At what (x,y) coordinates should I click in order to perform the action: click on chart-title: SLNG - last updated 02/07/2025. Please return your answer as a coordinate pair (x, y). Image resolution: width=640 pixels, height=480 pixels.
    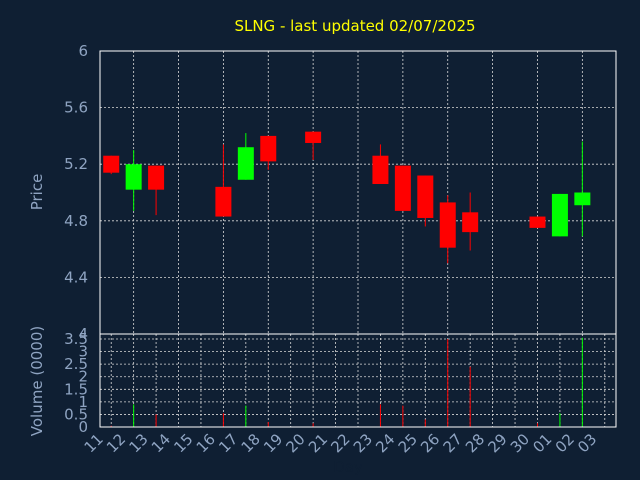
    Looking at the image, I should click on (354, 26).